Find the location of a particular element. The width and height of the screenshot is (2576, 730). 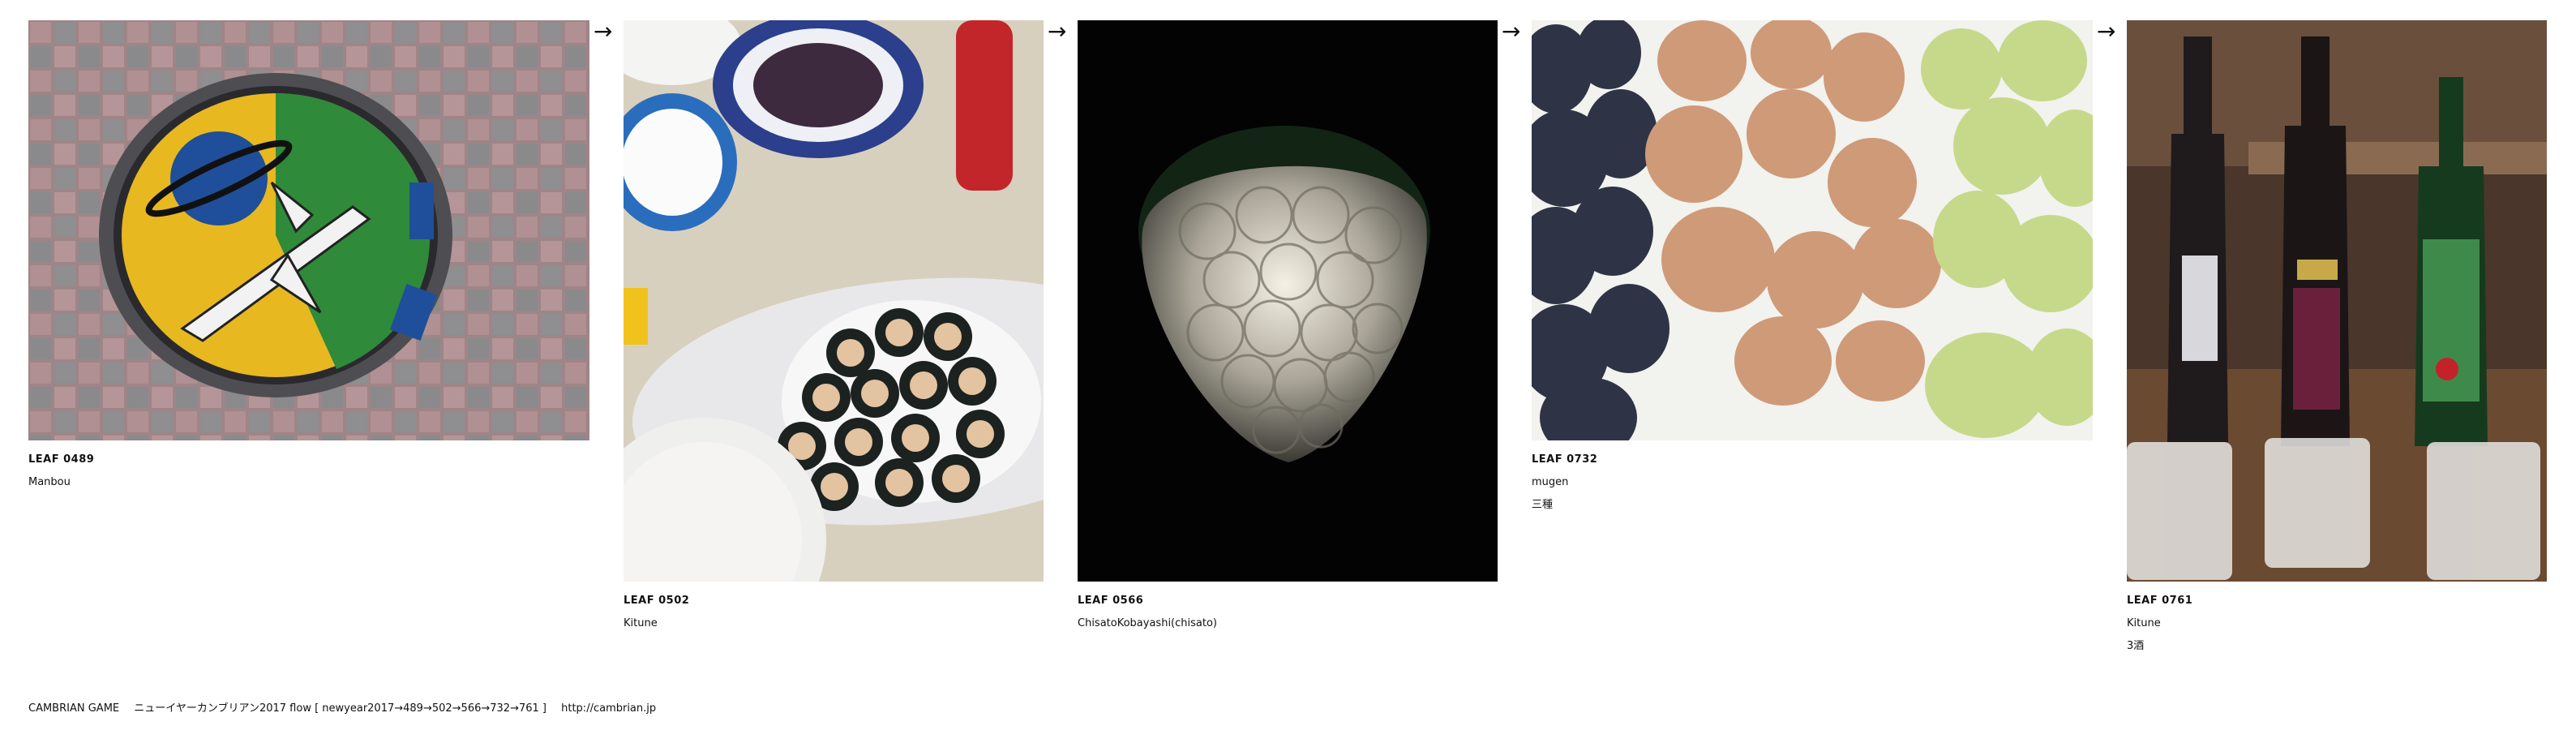

leaf-card-0566: LEAF 0566 ChisatoKobayashi(chisato) is located at coordinates (1288, 328).